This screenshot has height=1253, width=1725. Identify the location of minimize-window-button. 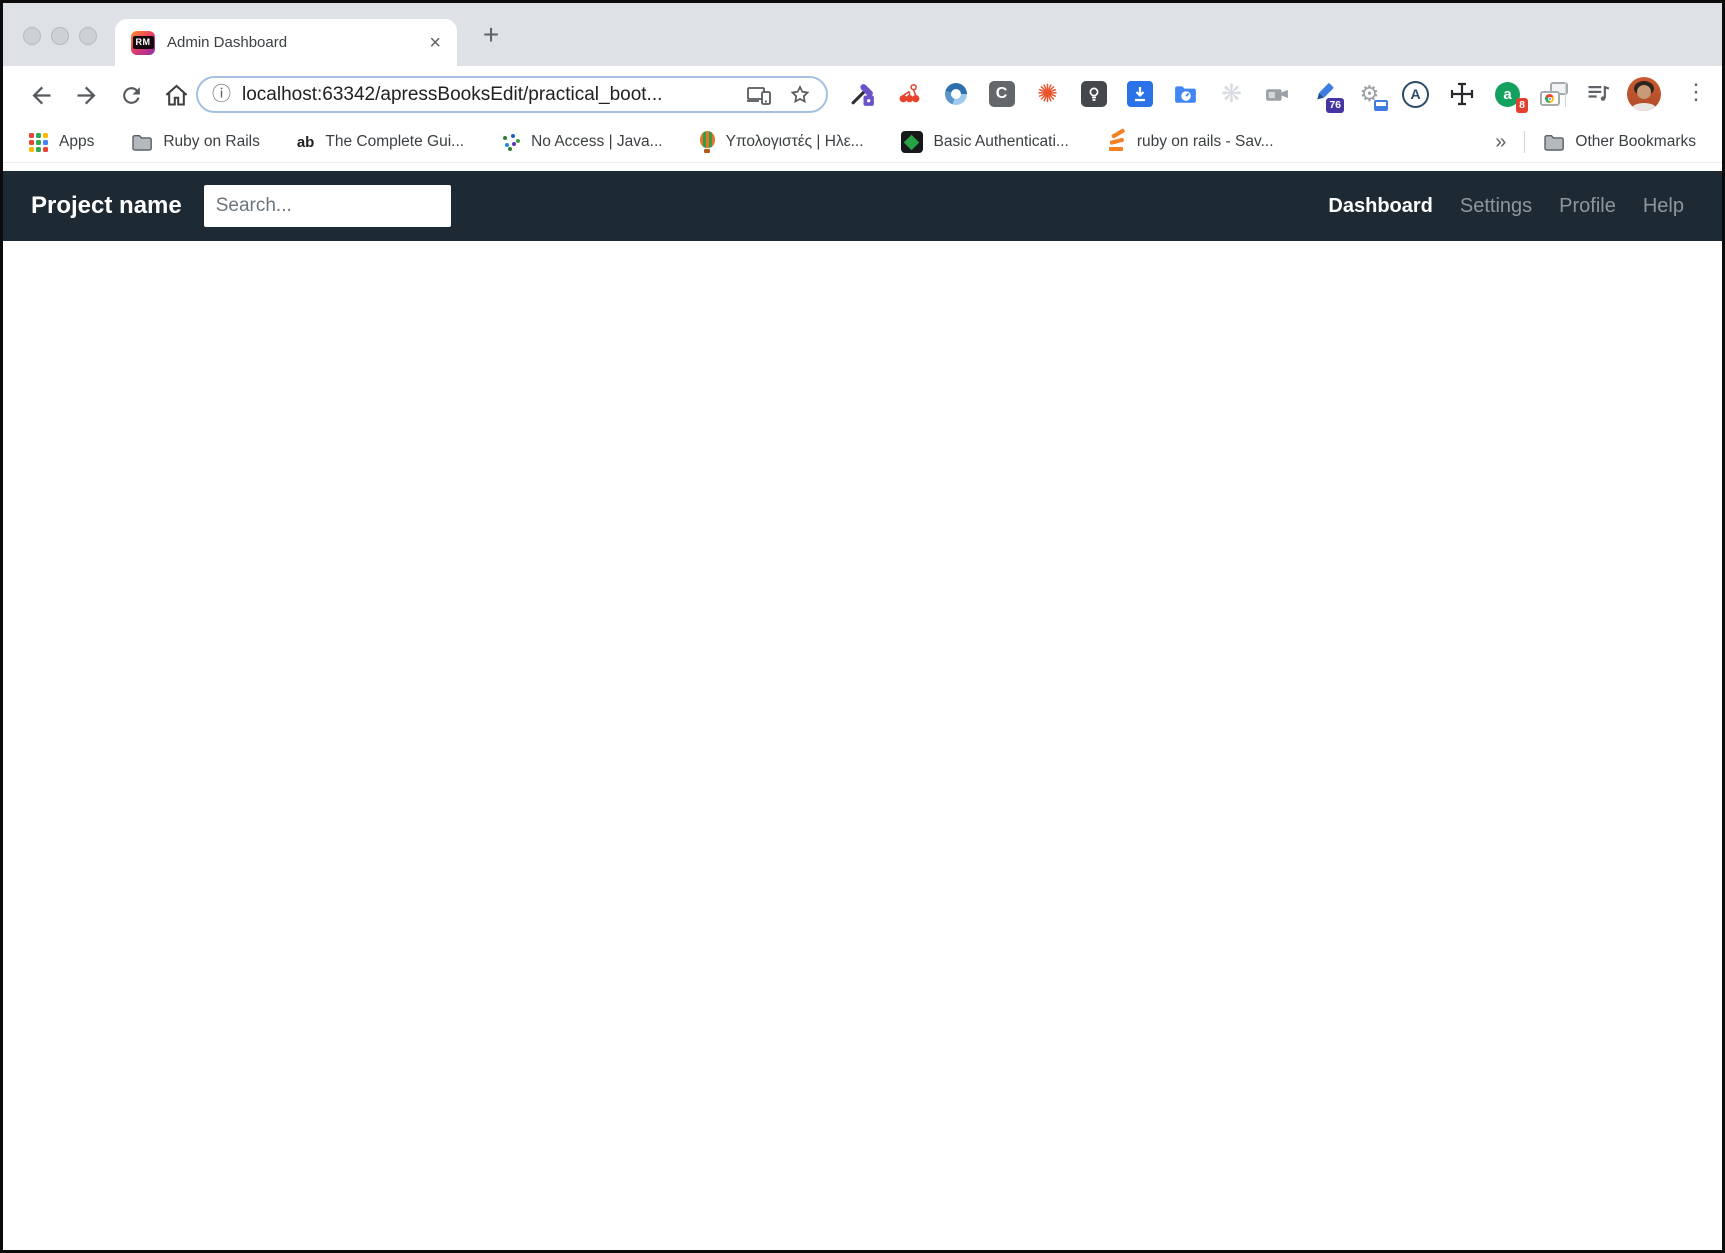
(60, 36).